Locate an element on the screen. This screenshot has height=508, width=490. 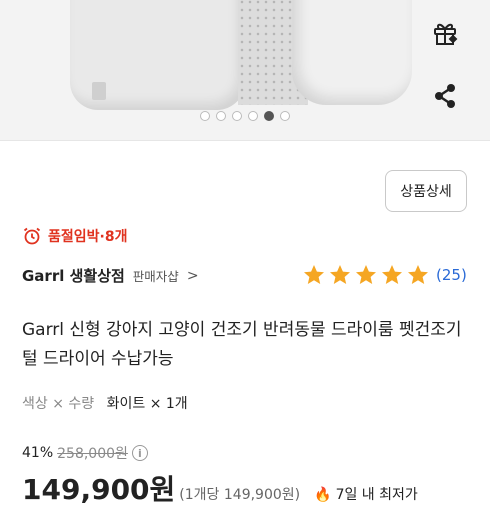
seller-name: Garrl 생활상점 is located at coordinates (73, 276).